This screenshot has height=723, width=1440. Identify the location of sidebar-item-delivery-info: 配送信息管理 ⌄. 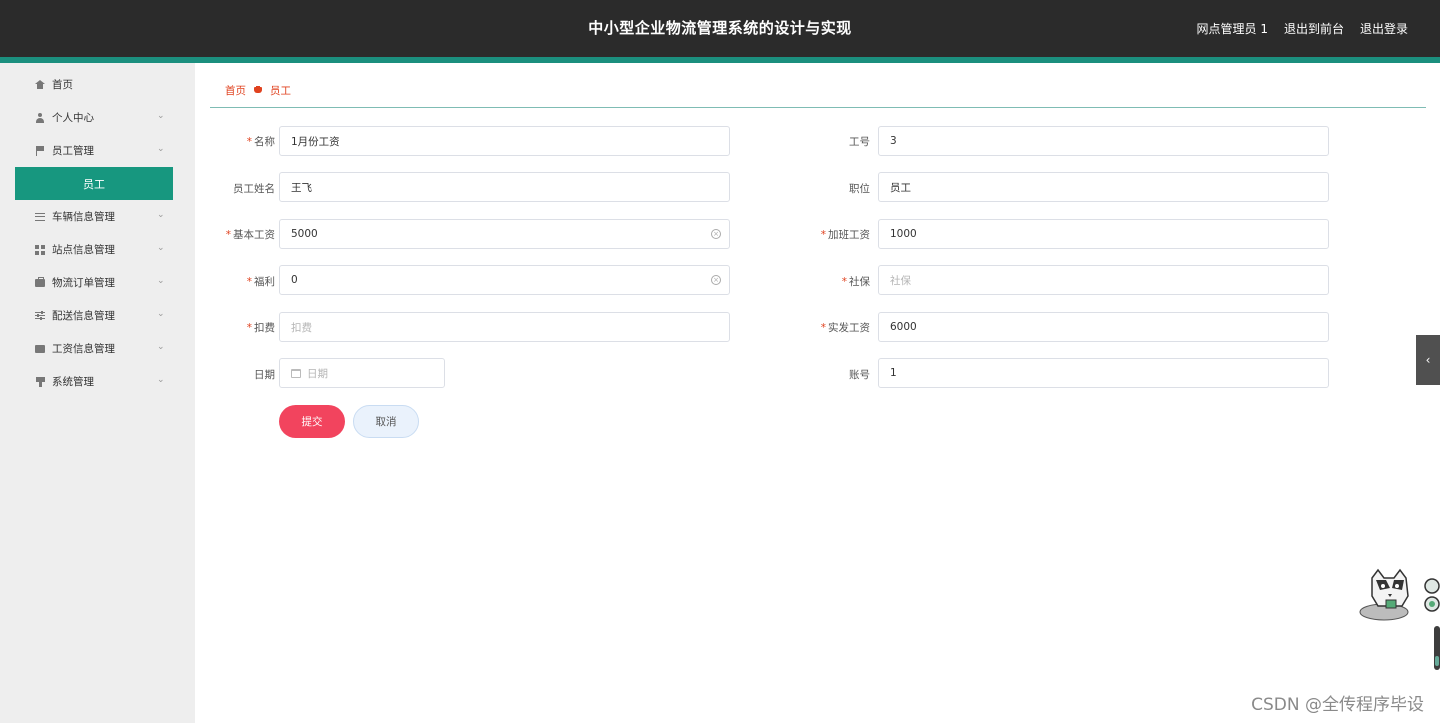
(97, 315).